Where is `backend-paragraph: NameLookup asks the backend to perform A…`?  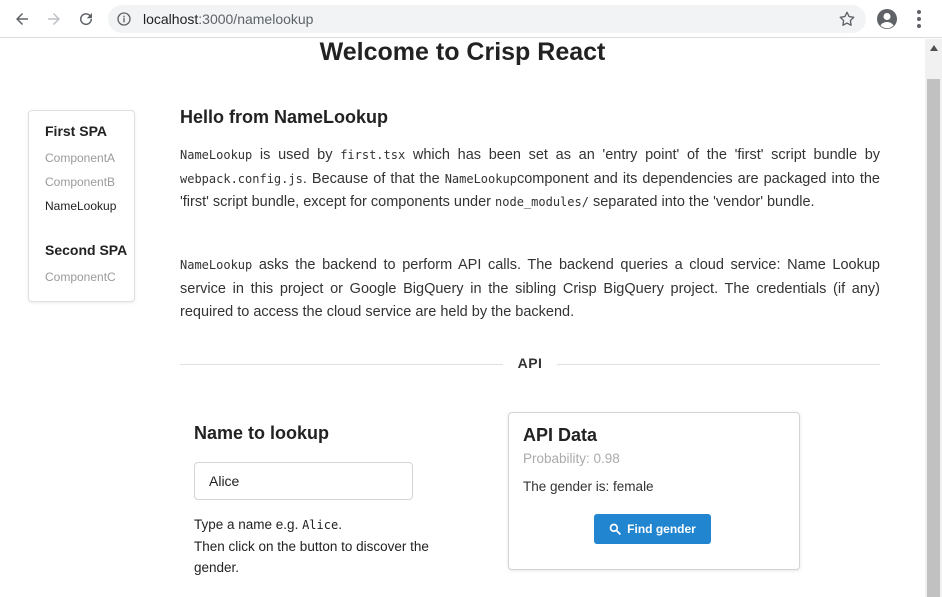
backend-paragraph: NameLookup asks the backend to perform A… is located at coordinates (530, 289).